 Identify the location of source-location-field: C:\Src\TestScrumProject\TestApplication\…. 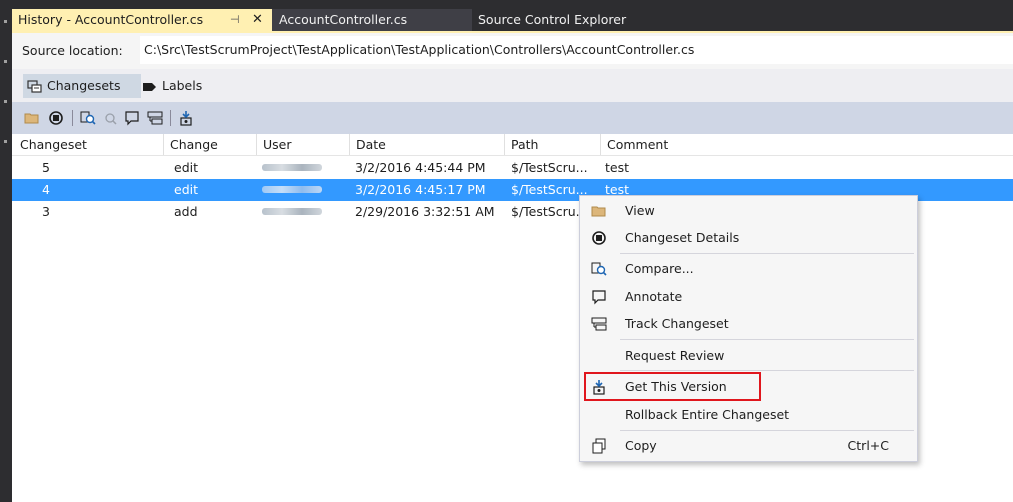
(576, 50).